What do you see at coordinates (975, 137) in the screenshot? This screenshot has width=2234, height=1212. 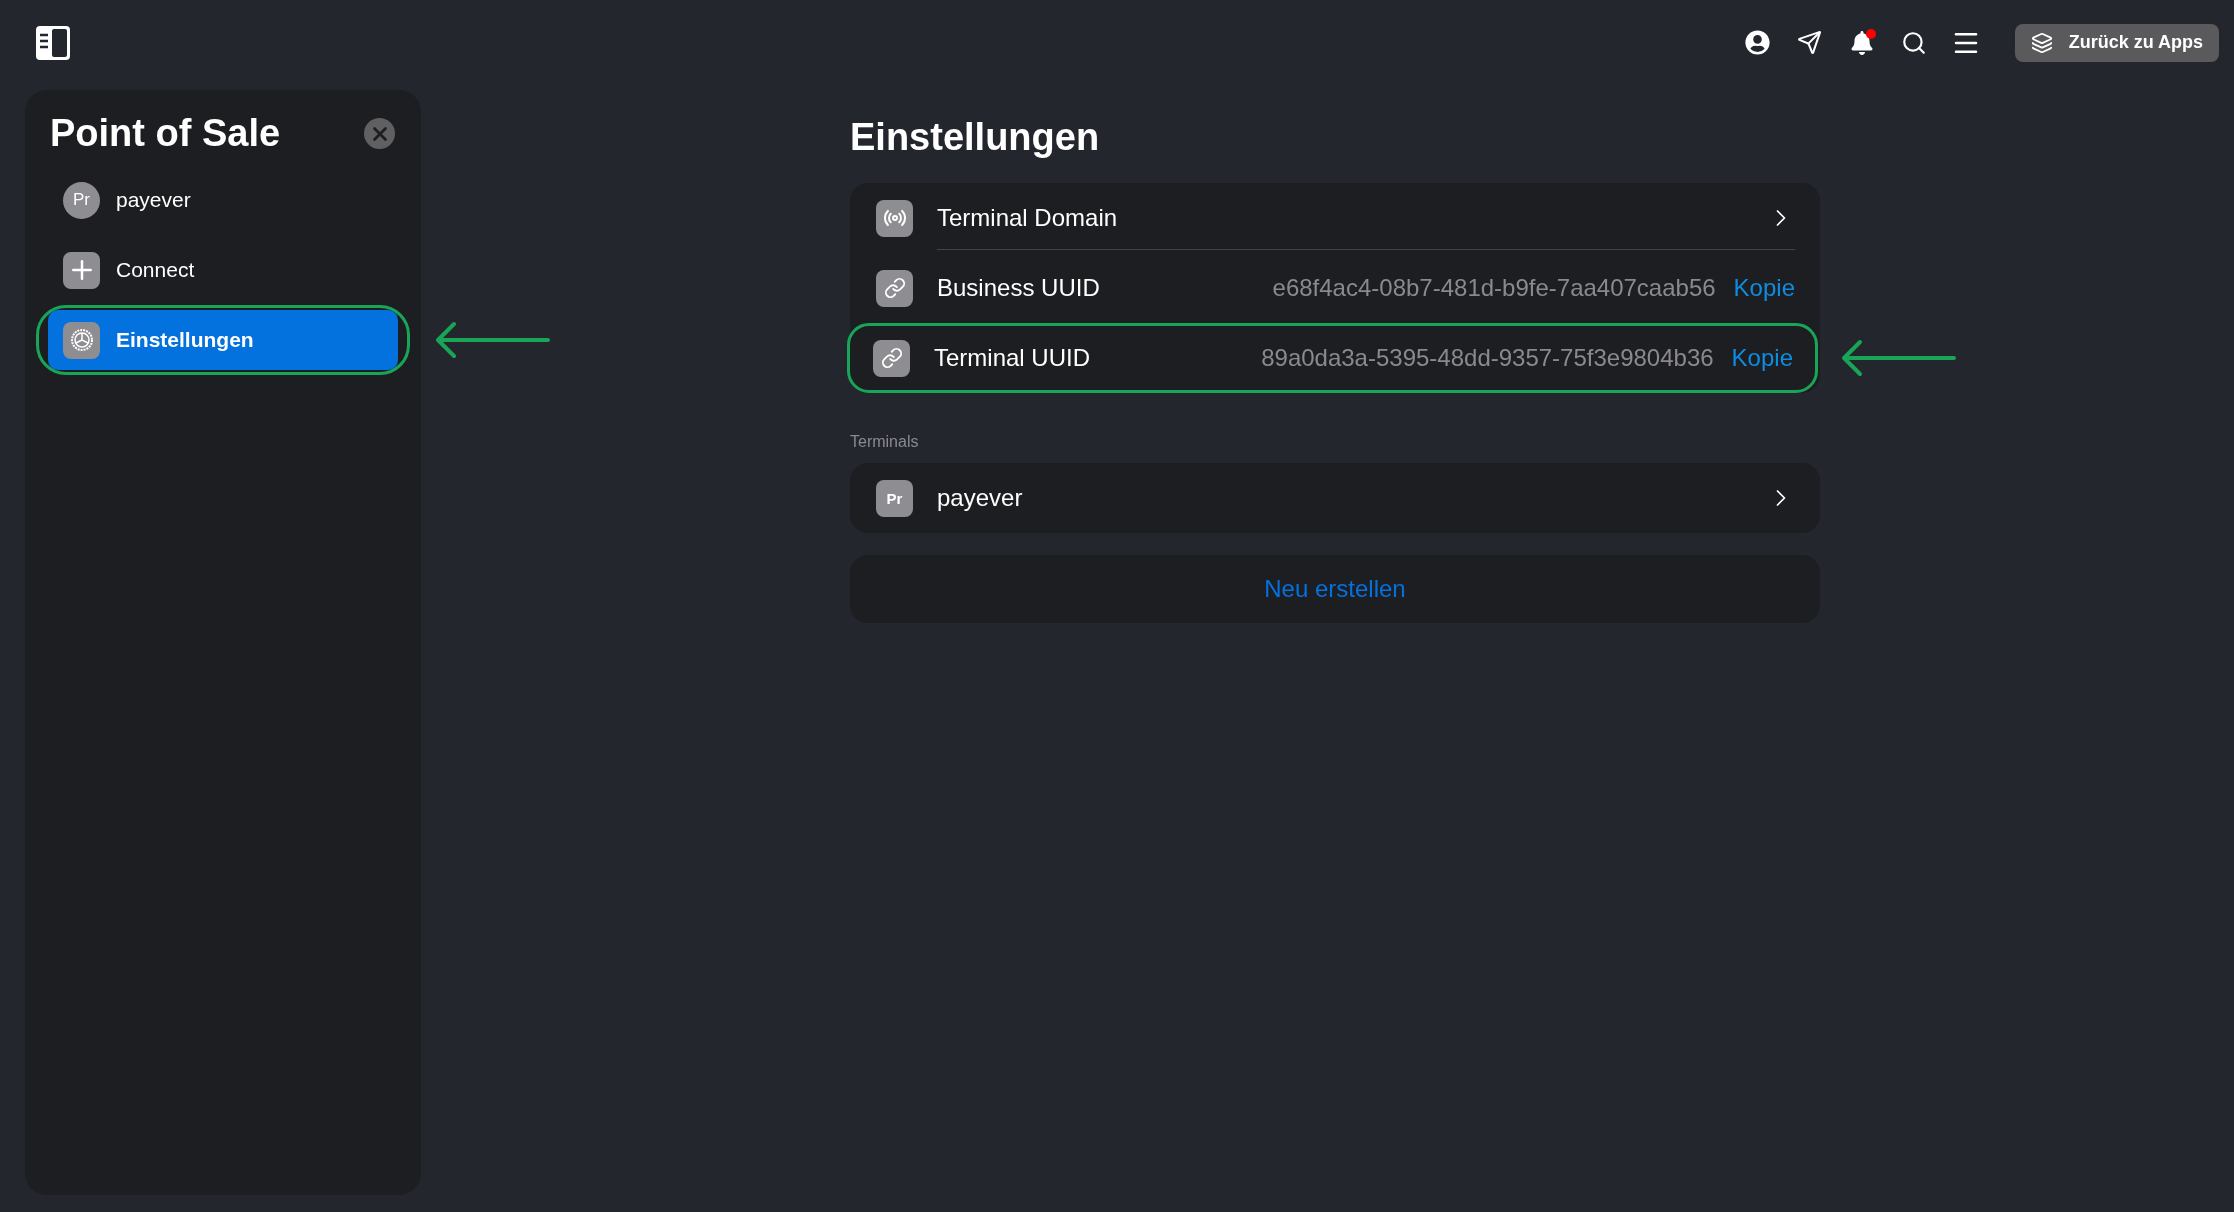 I see `page-title: Einstellungen` at bounding box center [975, 137].